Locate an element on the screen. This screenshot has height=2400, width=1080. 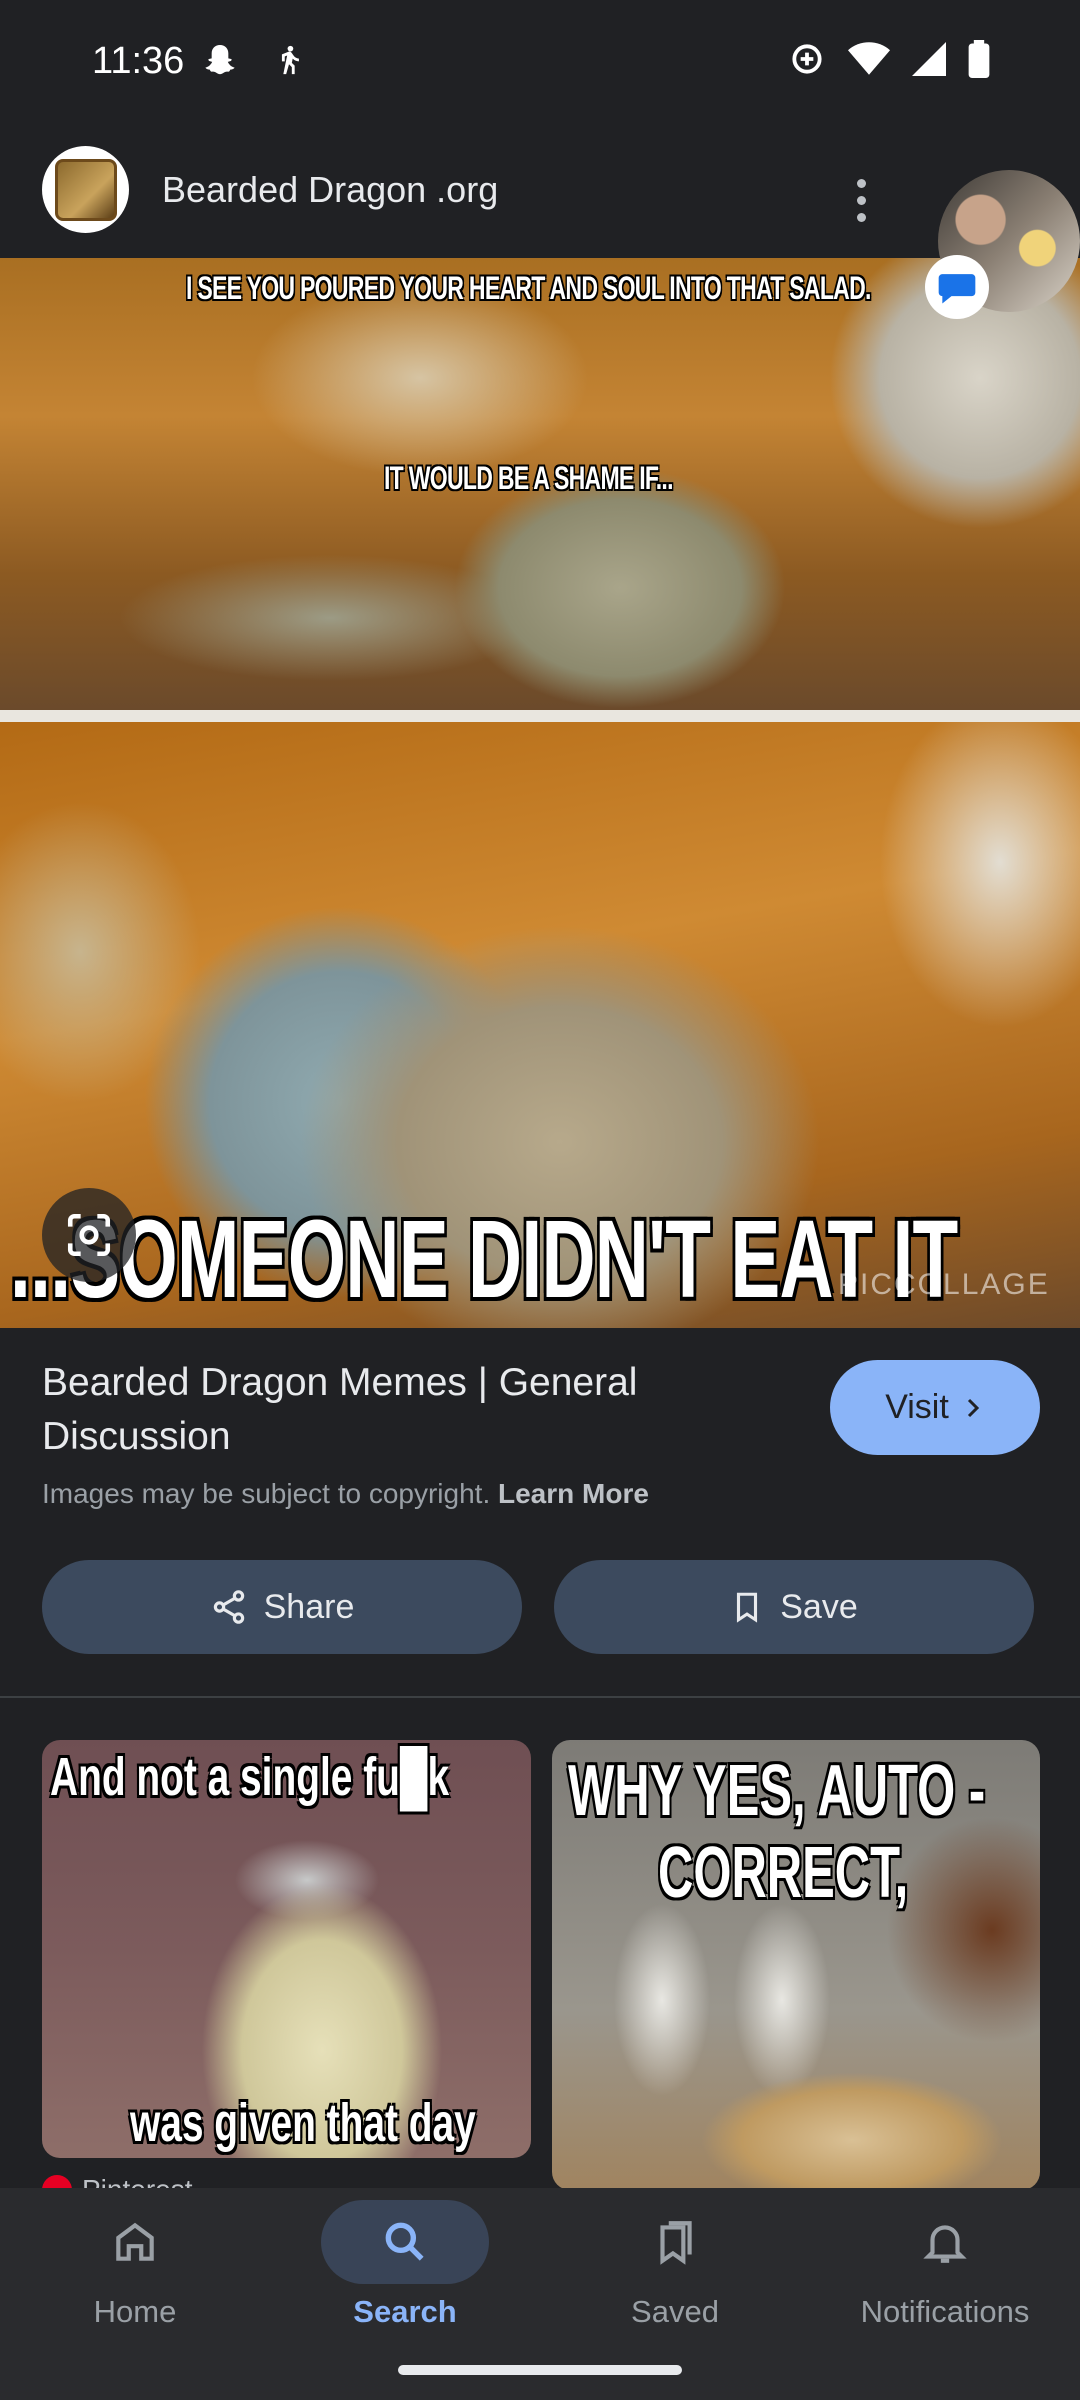
section-divider is located at coordinates (540, 1697).